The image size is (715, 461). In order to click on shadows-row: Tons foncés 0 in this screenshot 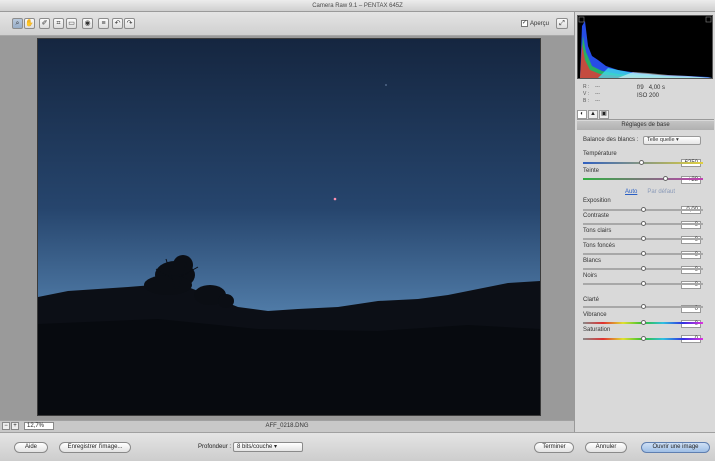, I will do `click(647, 250)`.